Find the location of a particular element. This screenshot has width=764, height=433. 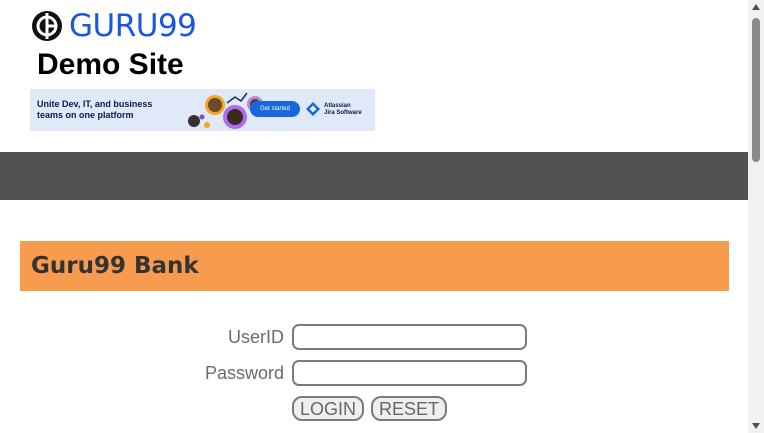

ad-brand: Atlassian Jira Software is located at coordinates (349, 110).